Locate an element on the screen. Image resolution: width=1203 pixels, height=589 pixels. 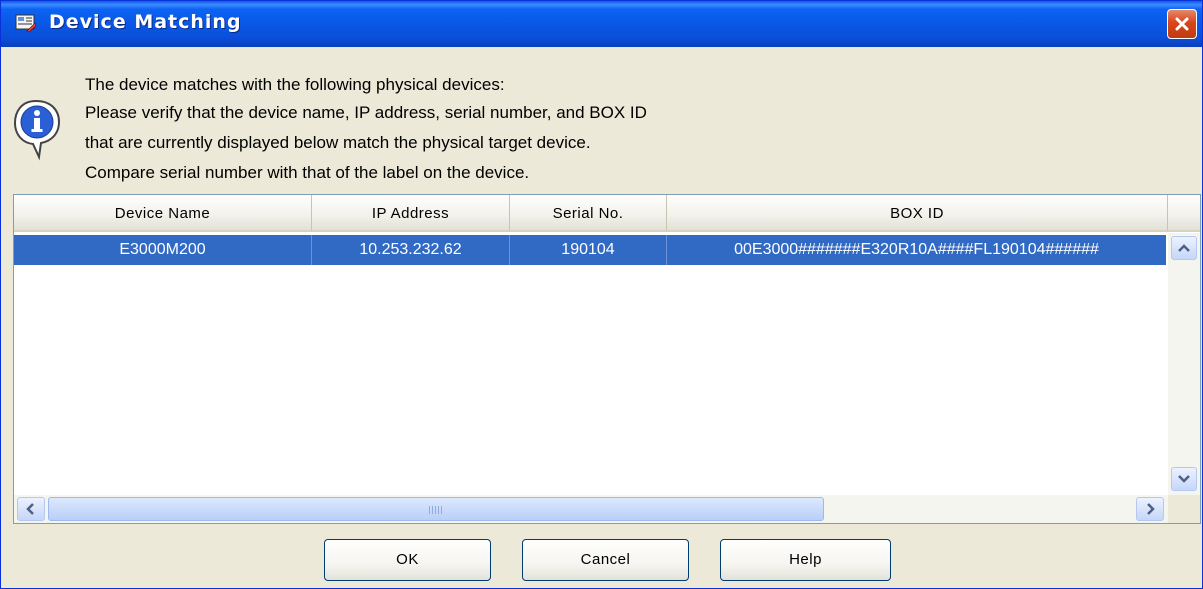
cancel-button: Cancel is located at coordinates (605, 560).